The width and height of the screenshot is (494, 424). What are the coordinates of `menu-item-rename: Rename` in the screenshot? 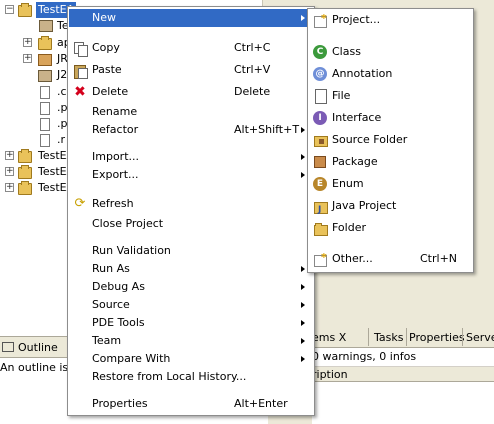 It's located at (191, 112).